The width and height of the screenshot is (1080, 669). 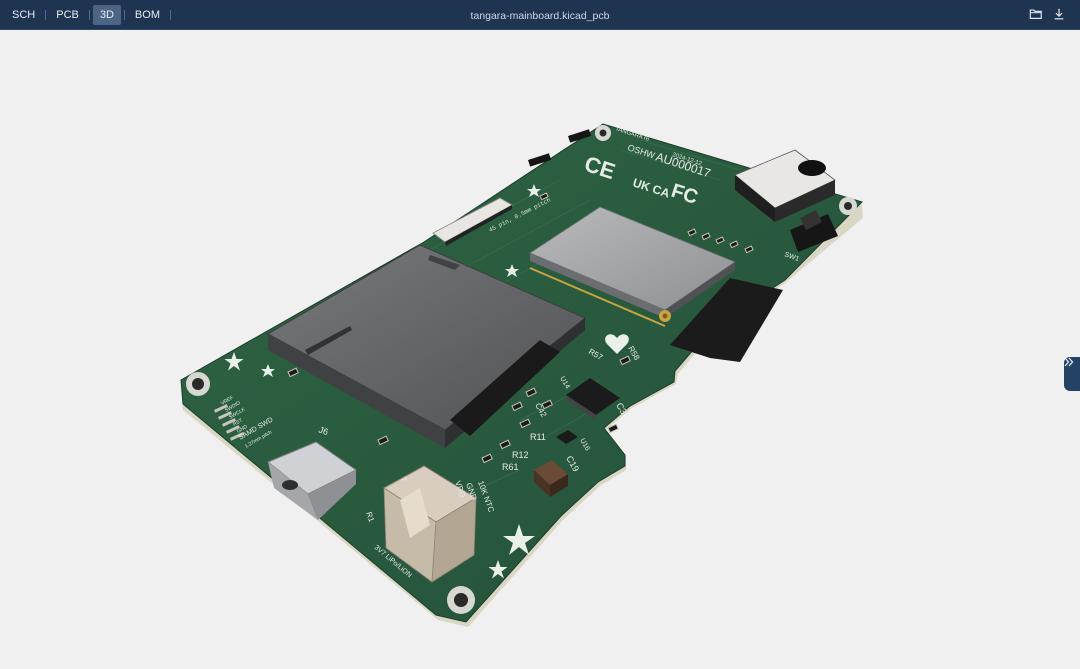 I want to click on chevron-double-right-icon, so click(x=1069, y=362).